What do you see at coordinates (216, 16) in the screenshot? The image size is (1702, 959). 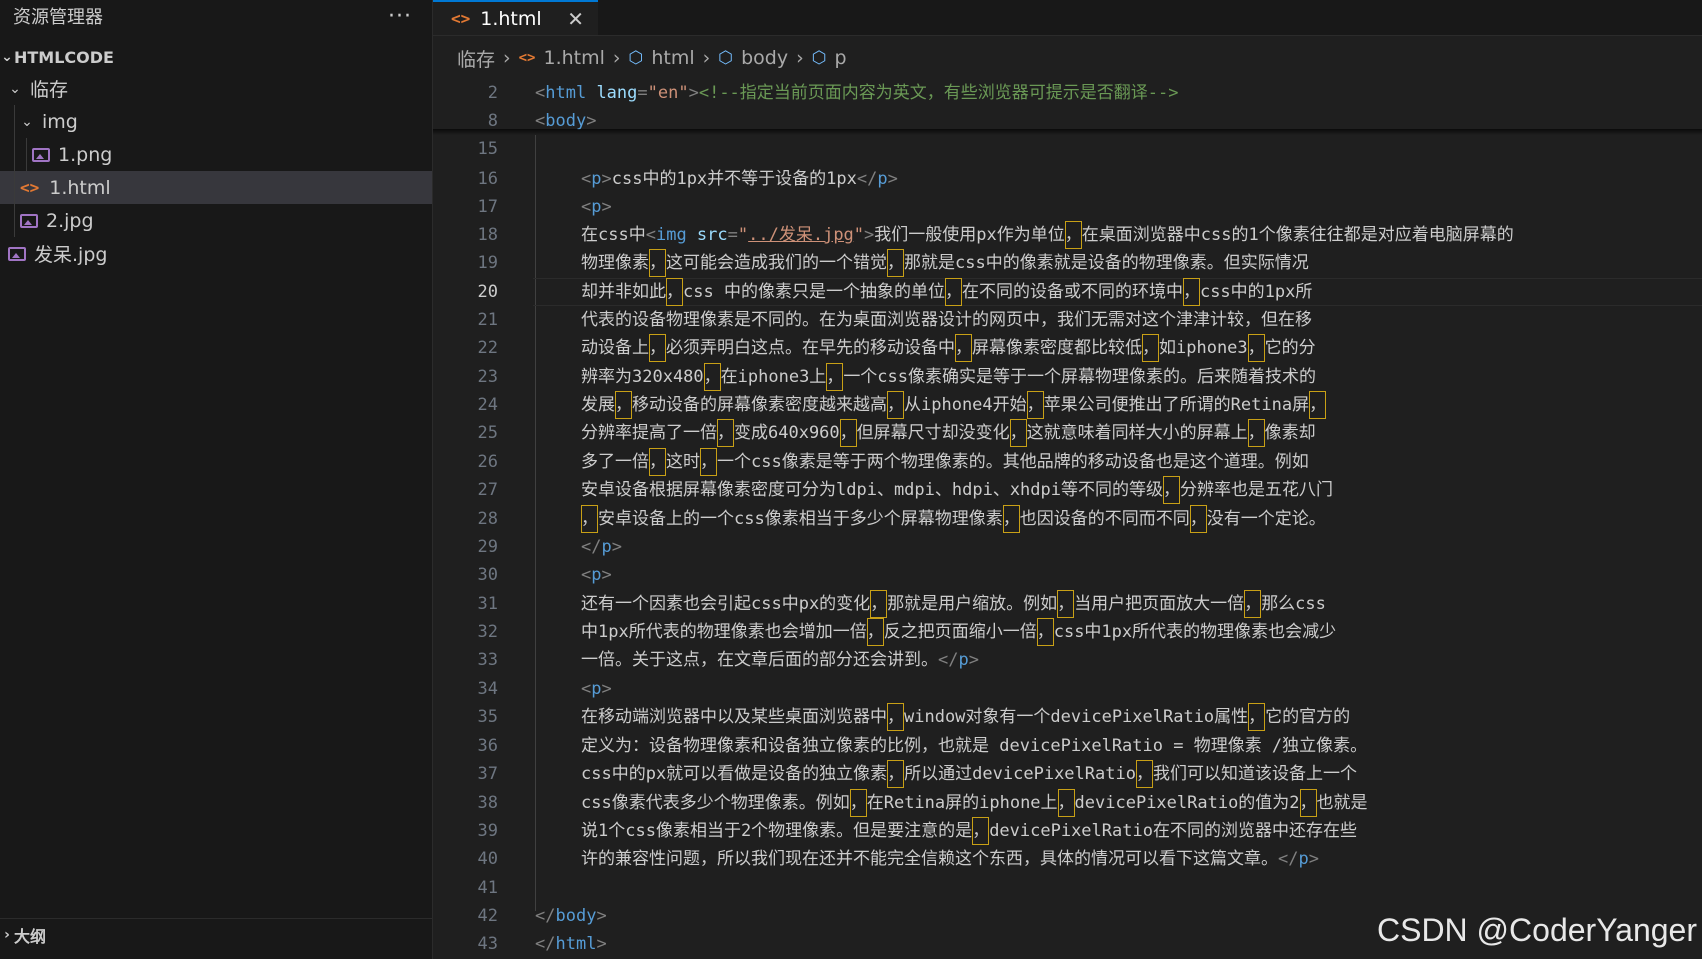 I see `explorer-header: 资源管理器 ···` at bounding box center [216, 16].